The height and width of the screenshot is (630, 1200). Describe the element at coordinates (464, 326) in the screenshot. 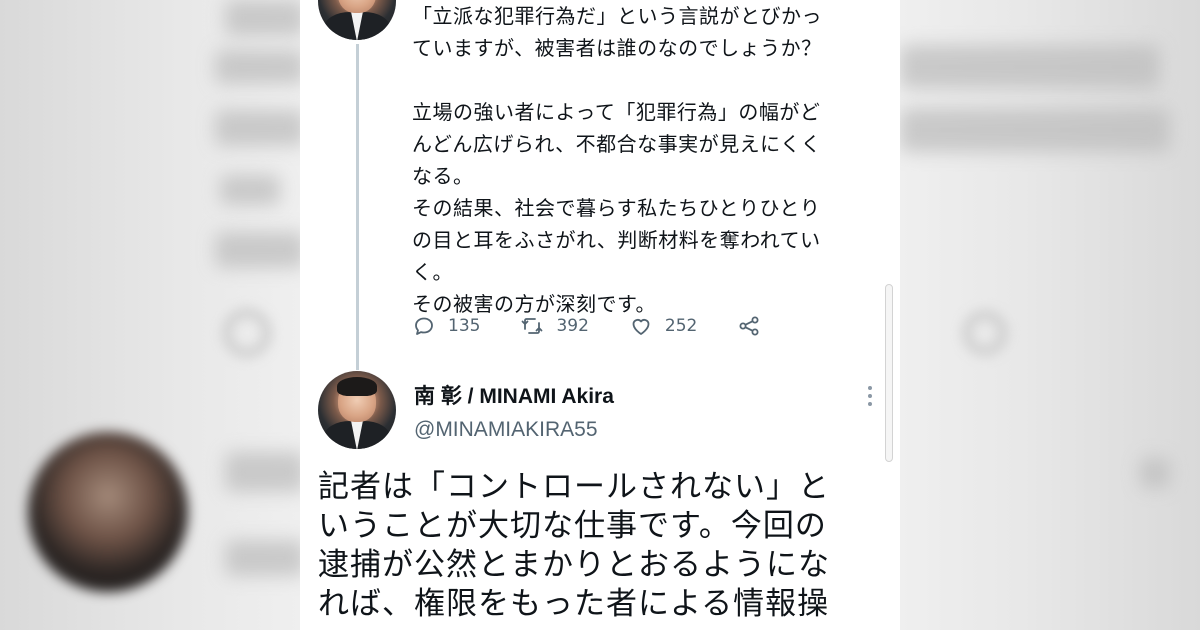

I see `reply-count: 135` at that location.